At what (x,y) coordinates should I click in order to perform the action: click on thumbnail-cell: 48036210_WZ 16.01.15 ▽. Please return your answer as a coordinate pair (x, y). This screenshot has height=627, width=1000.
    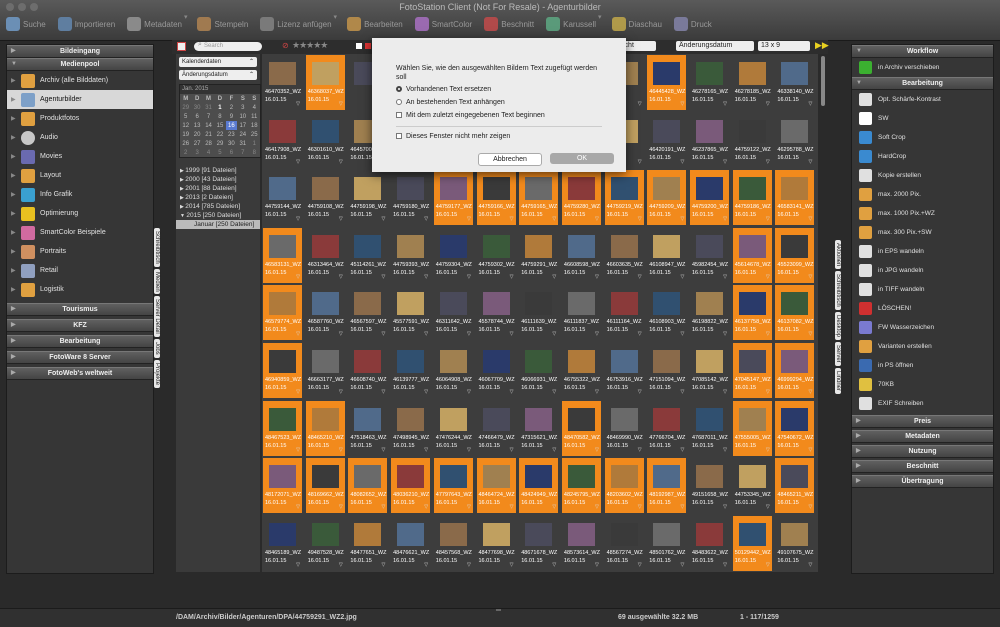
    Looking at the image, I should click on (411, 486).